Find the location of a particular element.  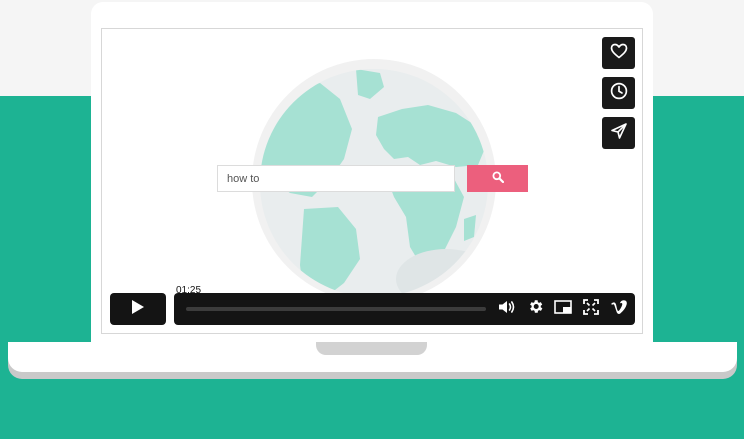

fullscreen-button is located at coordinates (591, 309).